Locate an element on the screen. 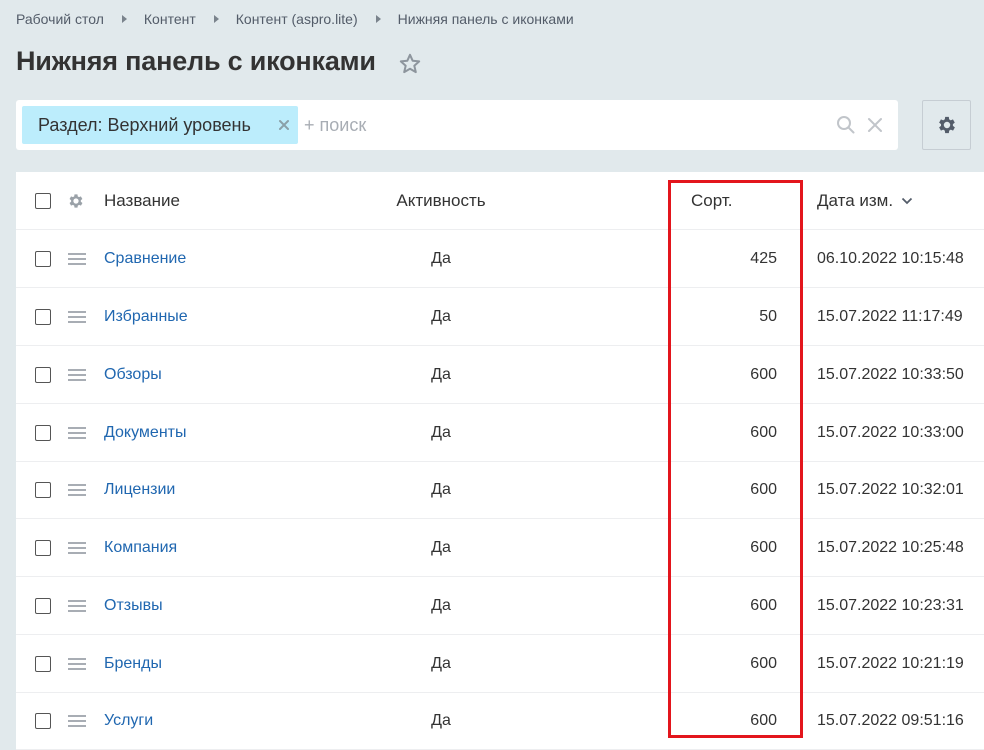 This screenshot has height=750, width=984. filter-tag-section: Раздел: Верхний уровень is located at coordinates (160, 125).